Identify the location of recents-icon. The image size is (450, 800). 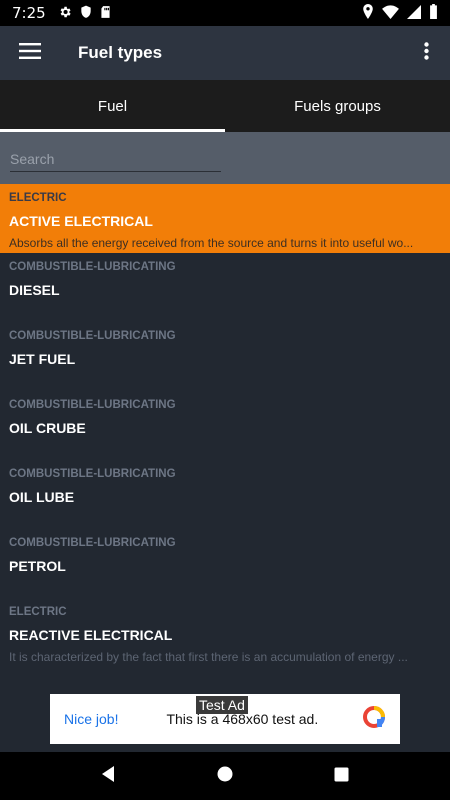
(341, 776).